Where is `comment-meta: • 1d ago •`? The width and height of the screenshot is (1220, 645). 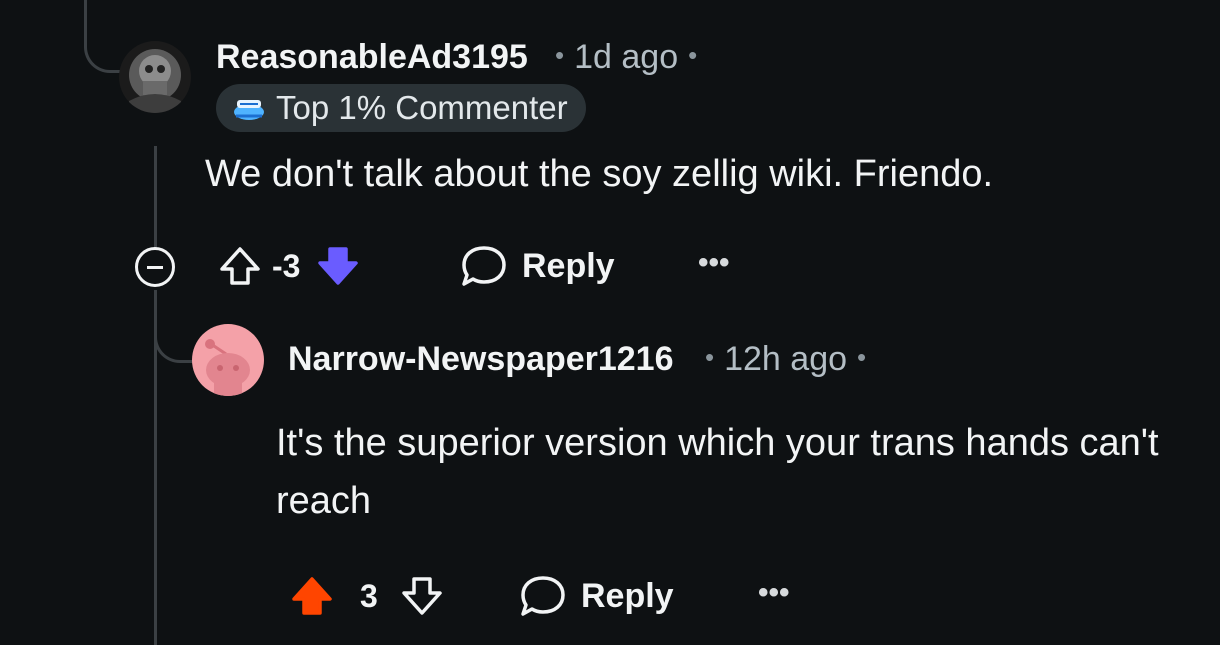 comment-meta: • 1d ago • is located at coordinates (626, 57).